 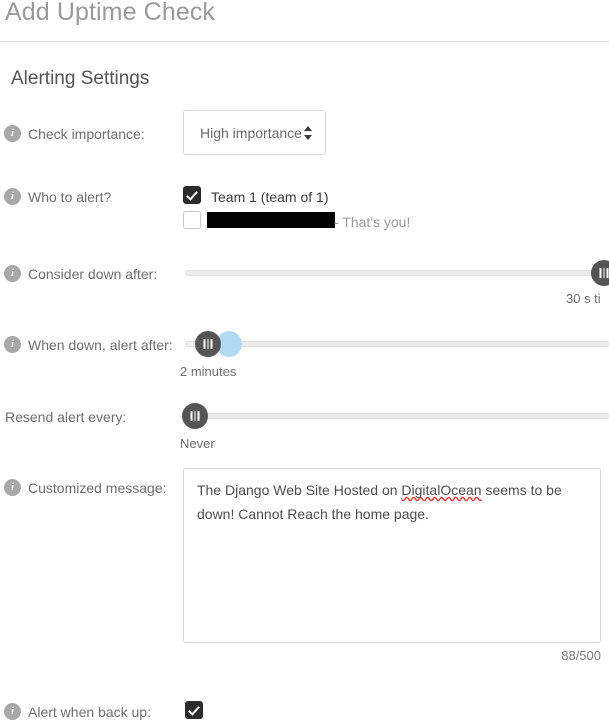 I want to click on redacted-email, so click(x=271, y=220).